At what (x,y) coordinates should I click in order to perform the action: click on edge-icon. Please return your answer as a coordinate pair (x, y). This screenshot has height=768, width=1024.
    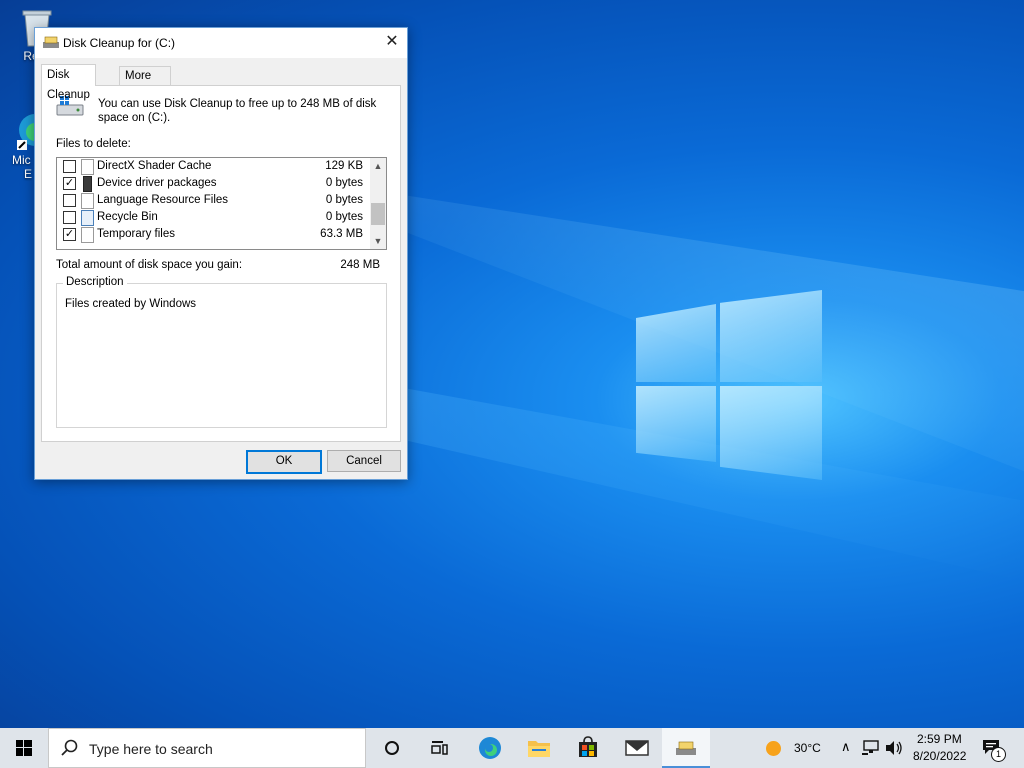
    Looking at the image, I should click on (490, 748).